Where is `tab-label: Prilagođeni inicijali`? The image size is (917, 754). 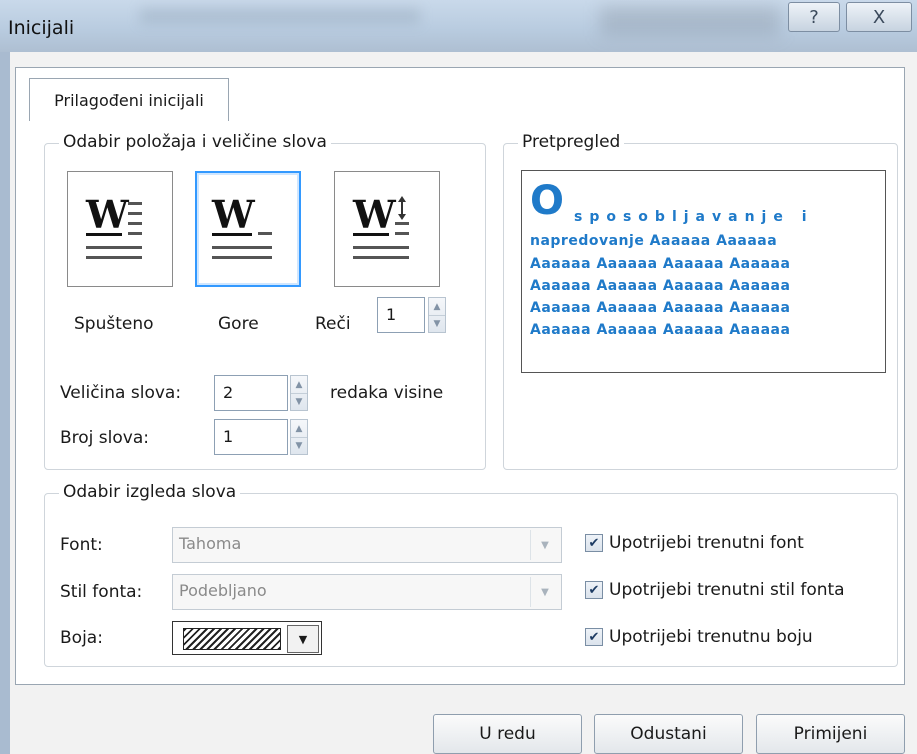 tab-label: Prilagođeni inicijali is located at coordinates (129, 100).